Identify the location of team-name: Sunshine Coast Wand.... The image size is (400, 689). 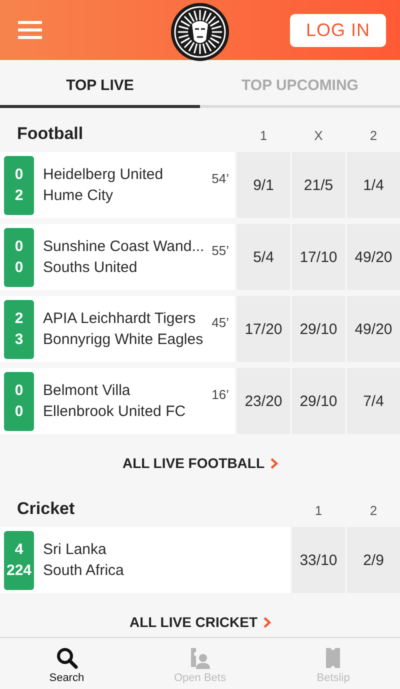
(124, 247).